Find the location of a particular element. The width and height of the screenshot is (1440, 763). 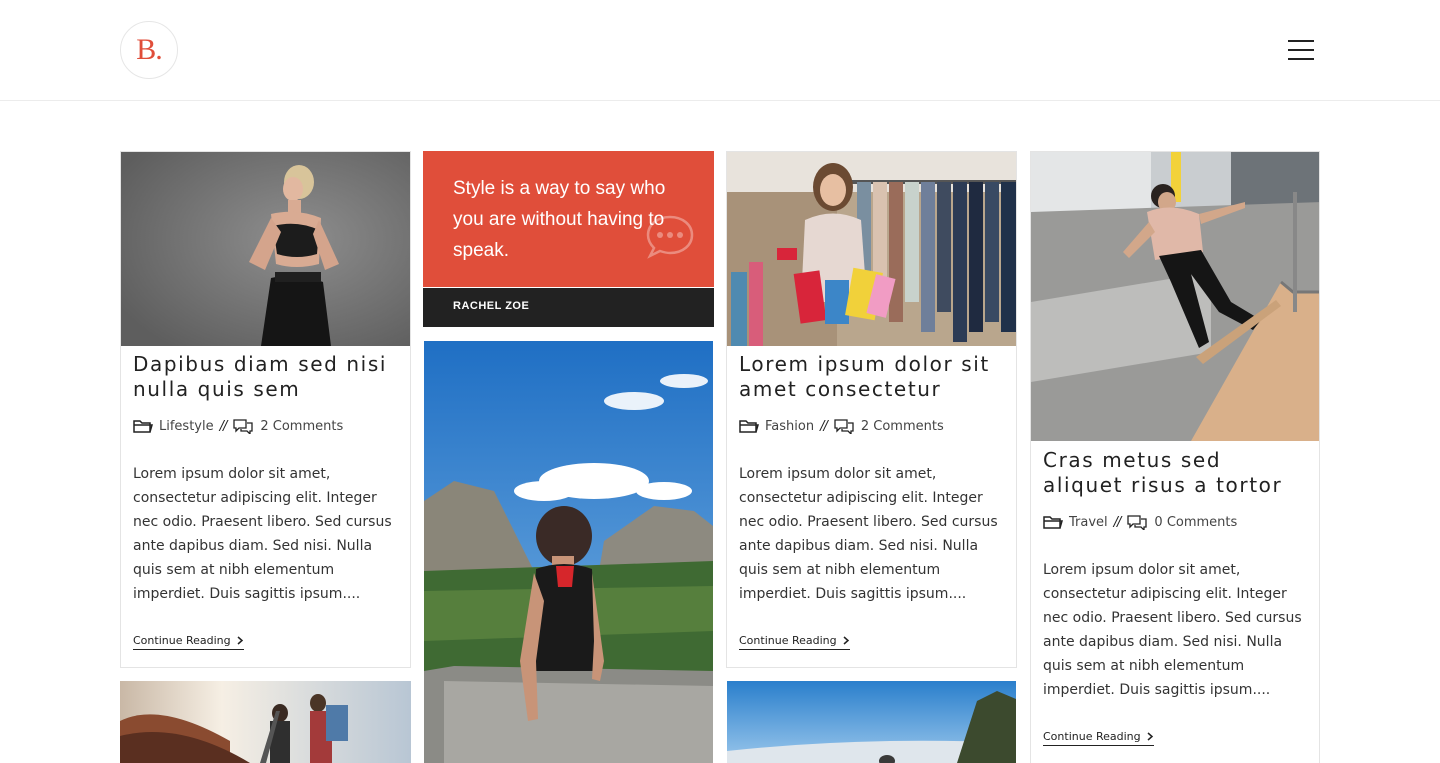

mountain-woman-photo is located at coordinates (568, 552).